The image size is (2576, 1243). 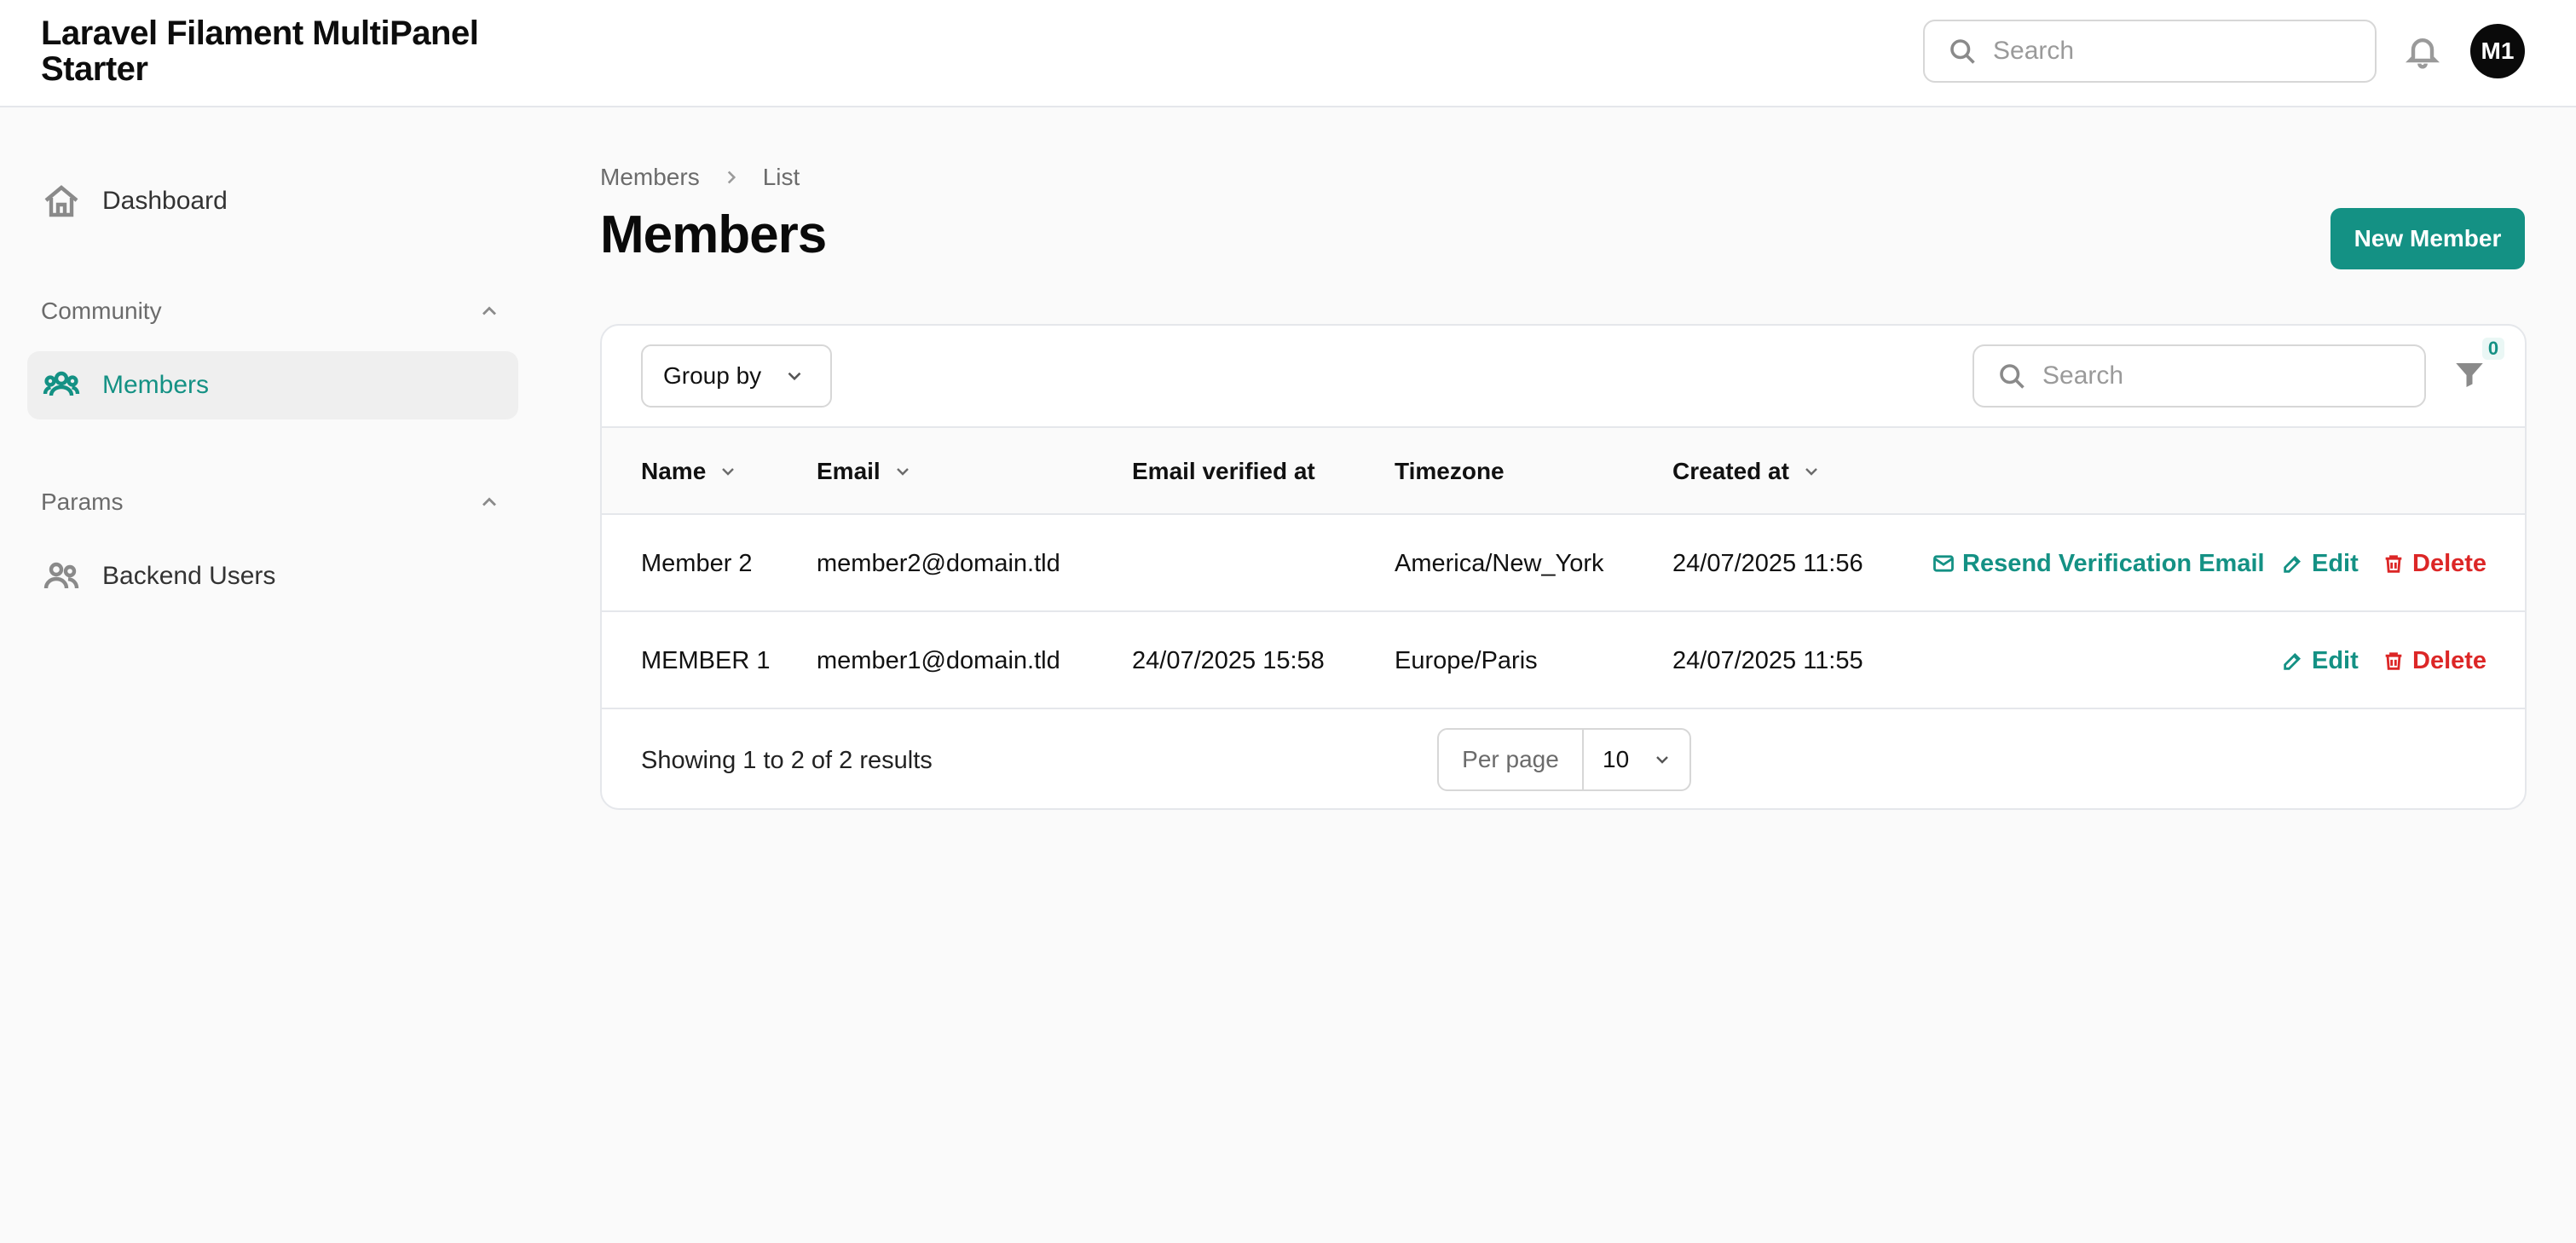 I want to click on resend-verification-email-button: Resend Verification Email, so click(x=2098, y=563).